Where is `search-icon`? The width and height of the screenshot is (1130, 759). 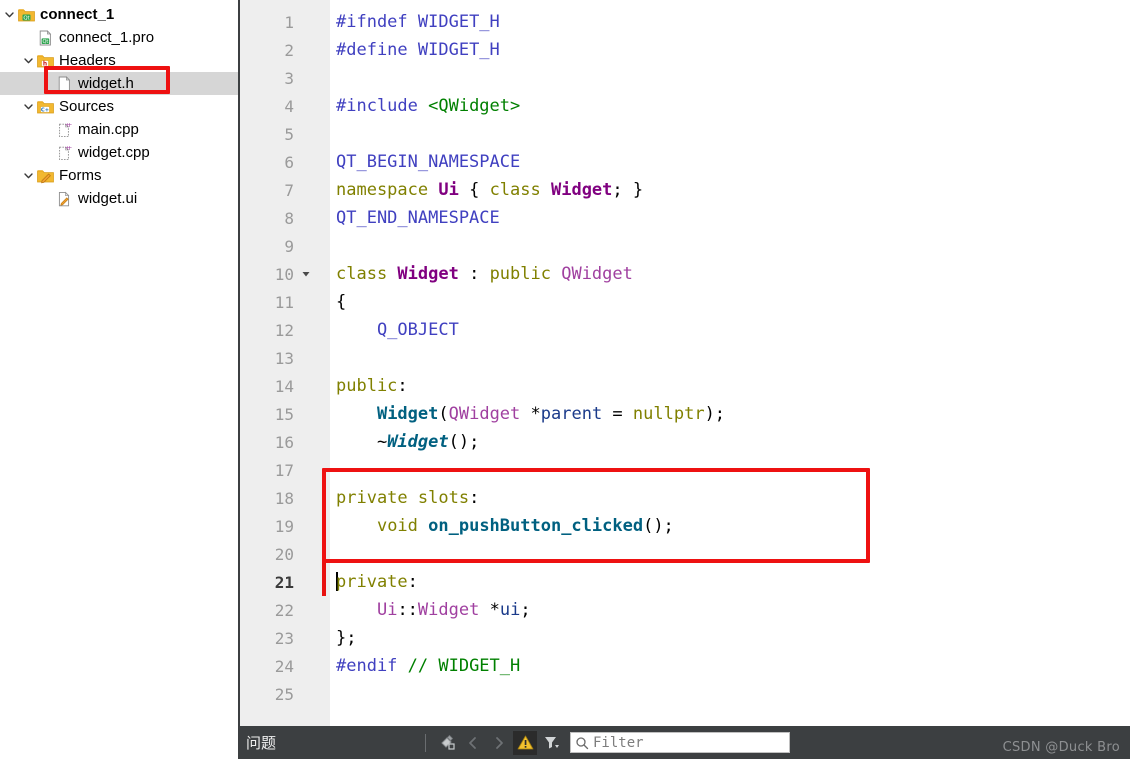
search-icon is located at coordinates (582, 742).